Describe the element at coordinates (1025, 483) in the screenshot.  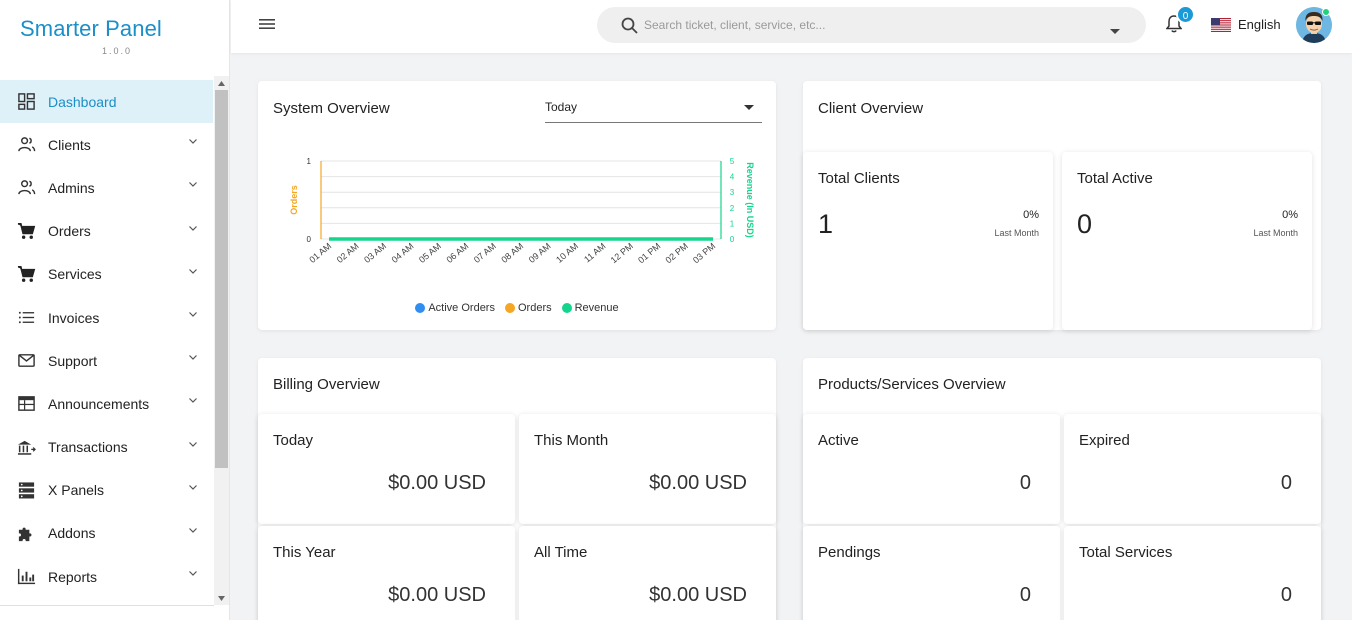
I see `products-active-value: 0` at that location.